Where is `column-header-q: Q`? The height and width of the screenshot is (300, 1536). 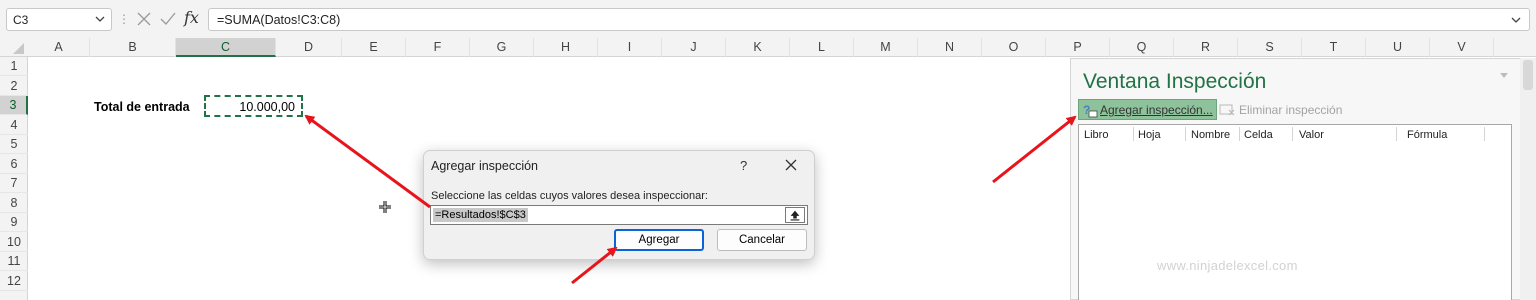 column-header-q: Q is located at coordinates (1142, 47).